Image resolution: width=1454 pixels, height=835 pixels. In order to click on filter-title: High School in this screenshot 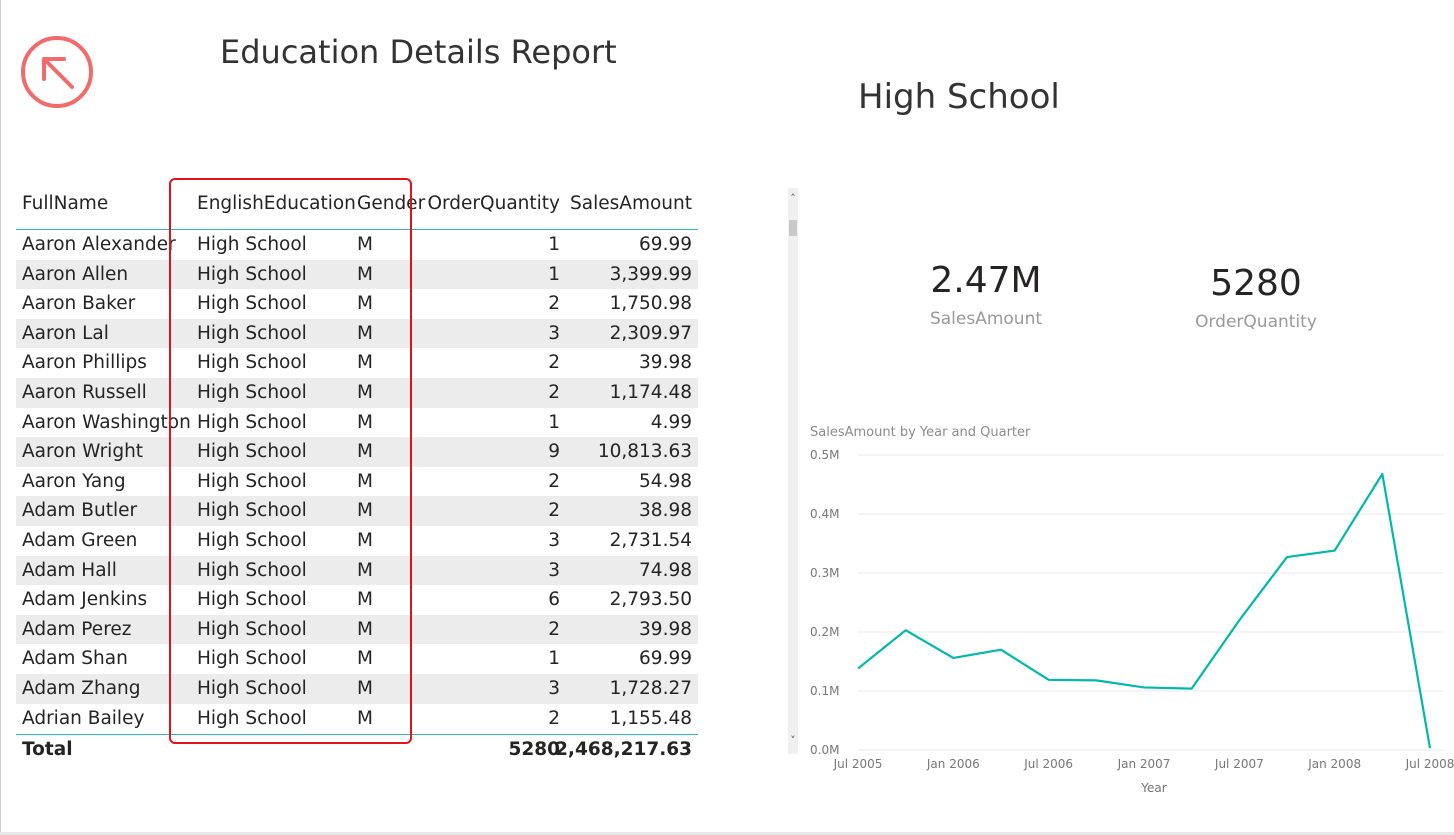, I will do `click(959, 97)`.